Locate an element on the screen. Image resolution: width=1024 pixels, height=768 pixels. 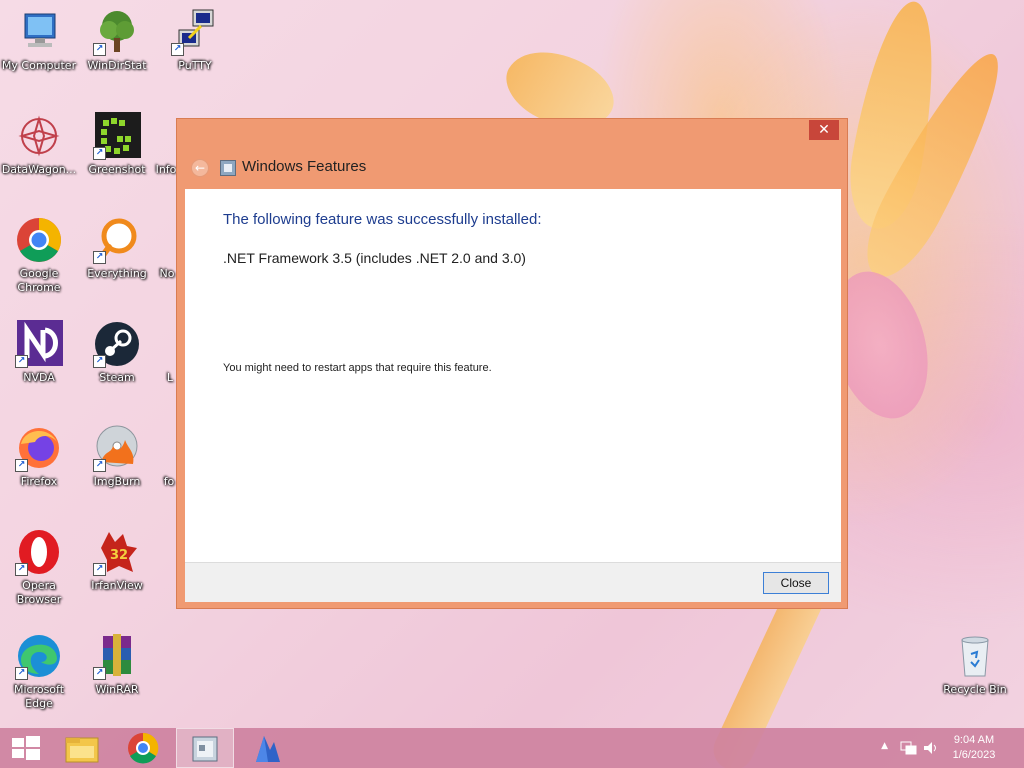
desktop-icon-microsoft-edge: ↗ Microsoft Edge is located at coordinates (39, 671).